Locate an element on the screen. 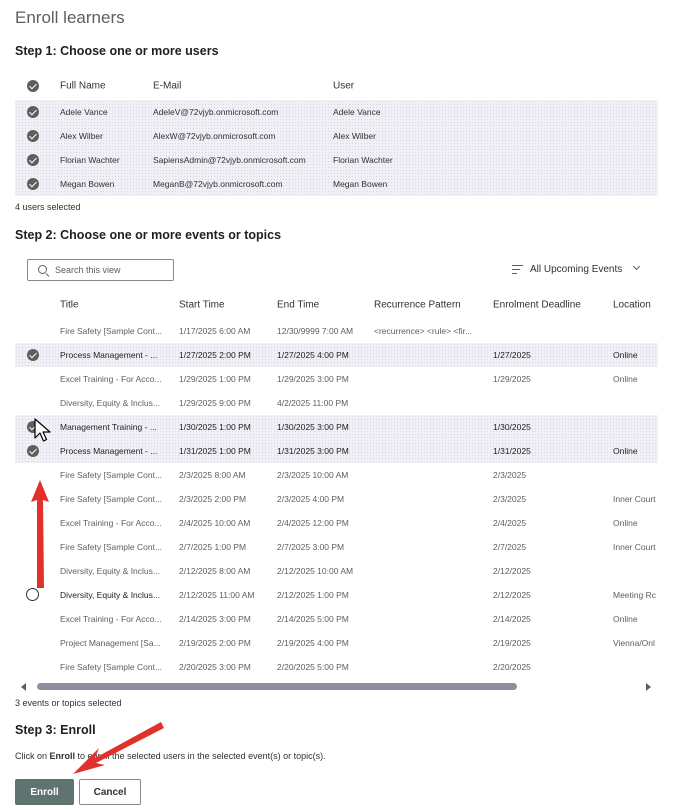  event-start-time: 1/30/2025 1:00 PM is located at coordinates (215, 427).